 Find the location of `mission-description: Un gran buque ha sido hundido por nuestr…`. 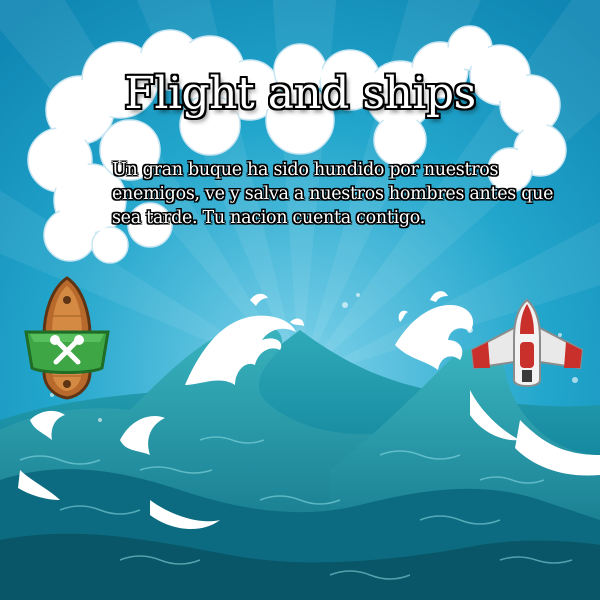

mission-description: Un gran buque ha sido hundido por nuestr… is located at coordinates (333, 194).